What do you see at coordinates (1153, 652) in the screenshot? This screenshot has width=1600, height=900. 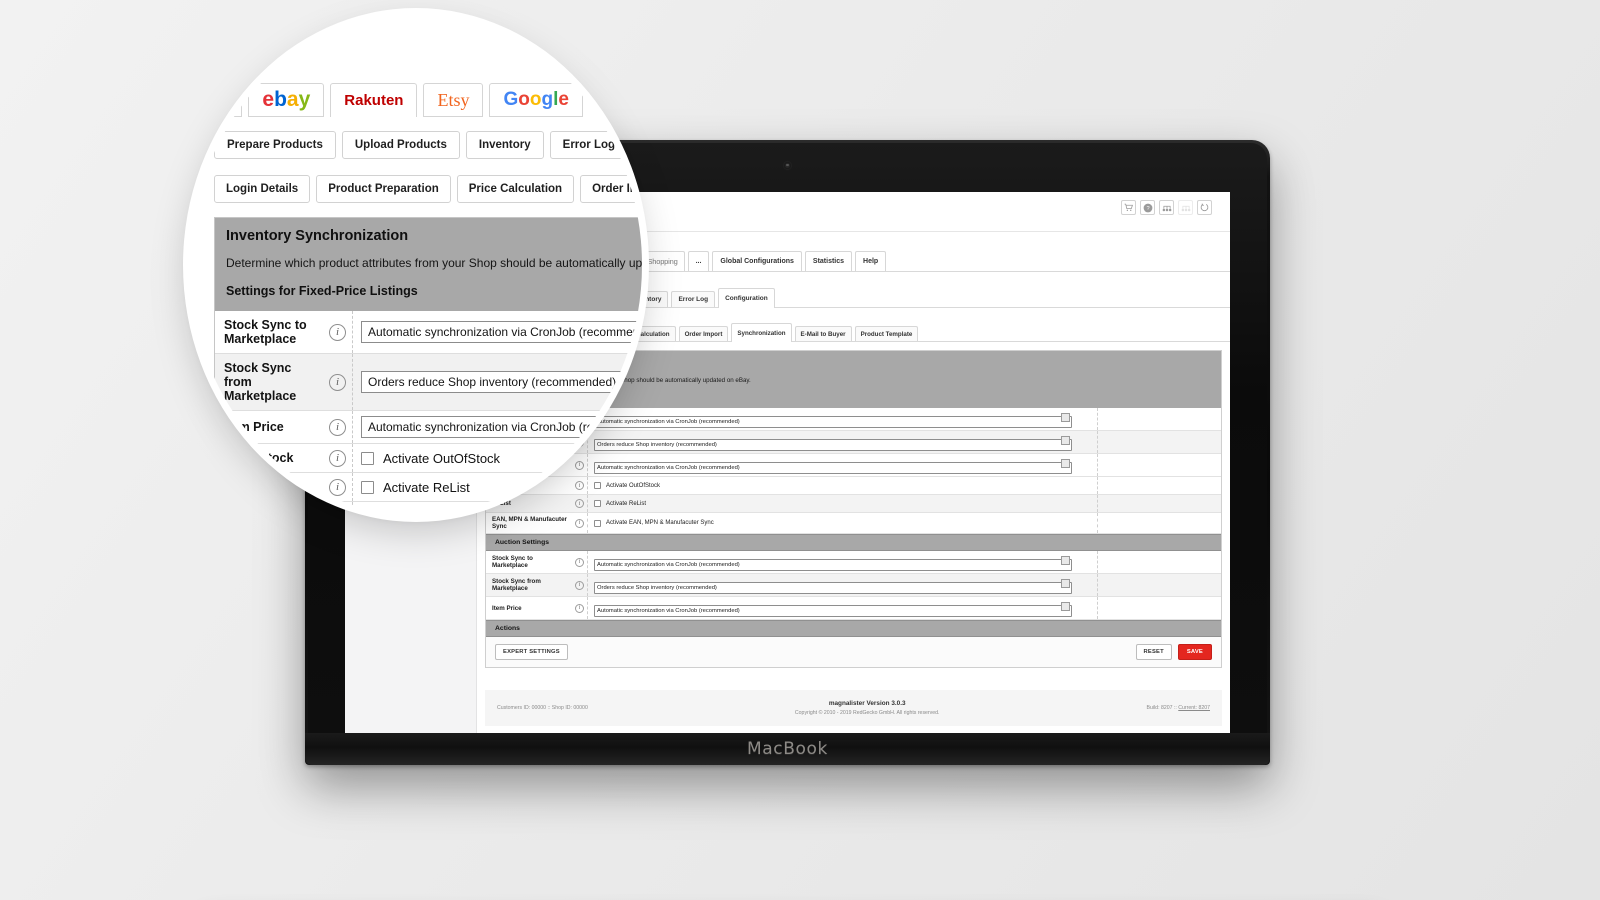 I see `reset-button: RESET` at bounding box center [1153, 652].